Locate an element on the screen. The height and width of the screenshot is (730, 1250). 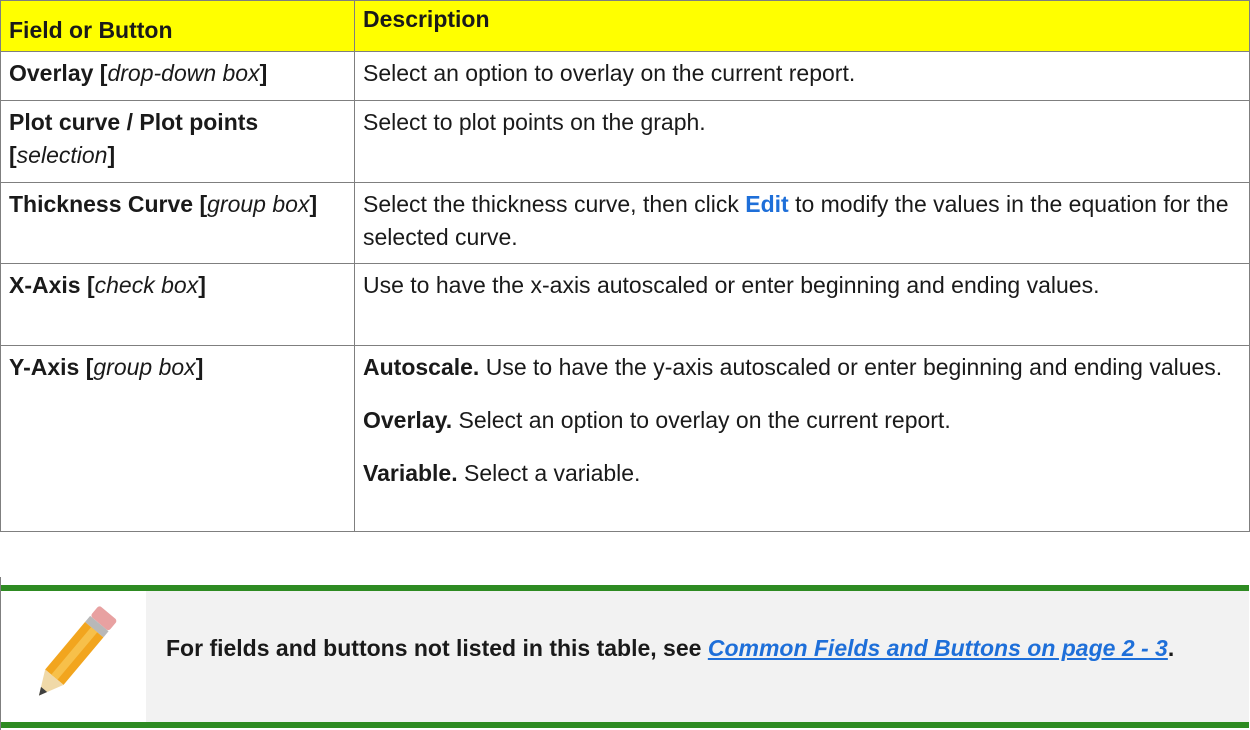
common-fields-link: Common Fields and Buttons on page 2 - 3 is located at coordinates (938, 648).